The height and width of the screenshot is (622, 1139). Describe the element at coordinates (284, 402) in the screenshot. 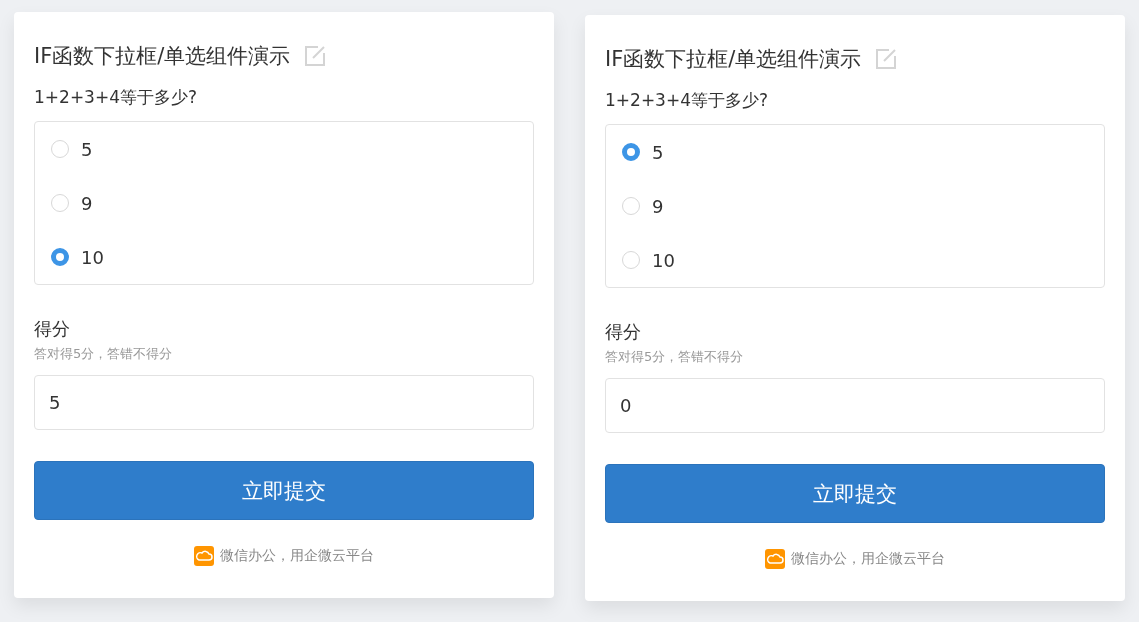

I see `score-field: 5` at that location.